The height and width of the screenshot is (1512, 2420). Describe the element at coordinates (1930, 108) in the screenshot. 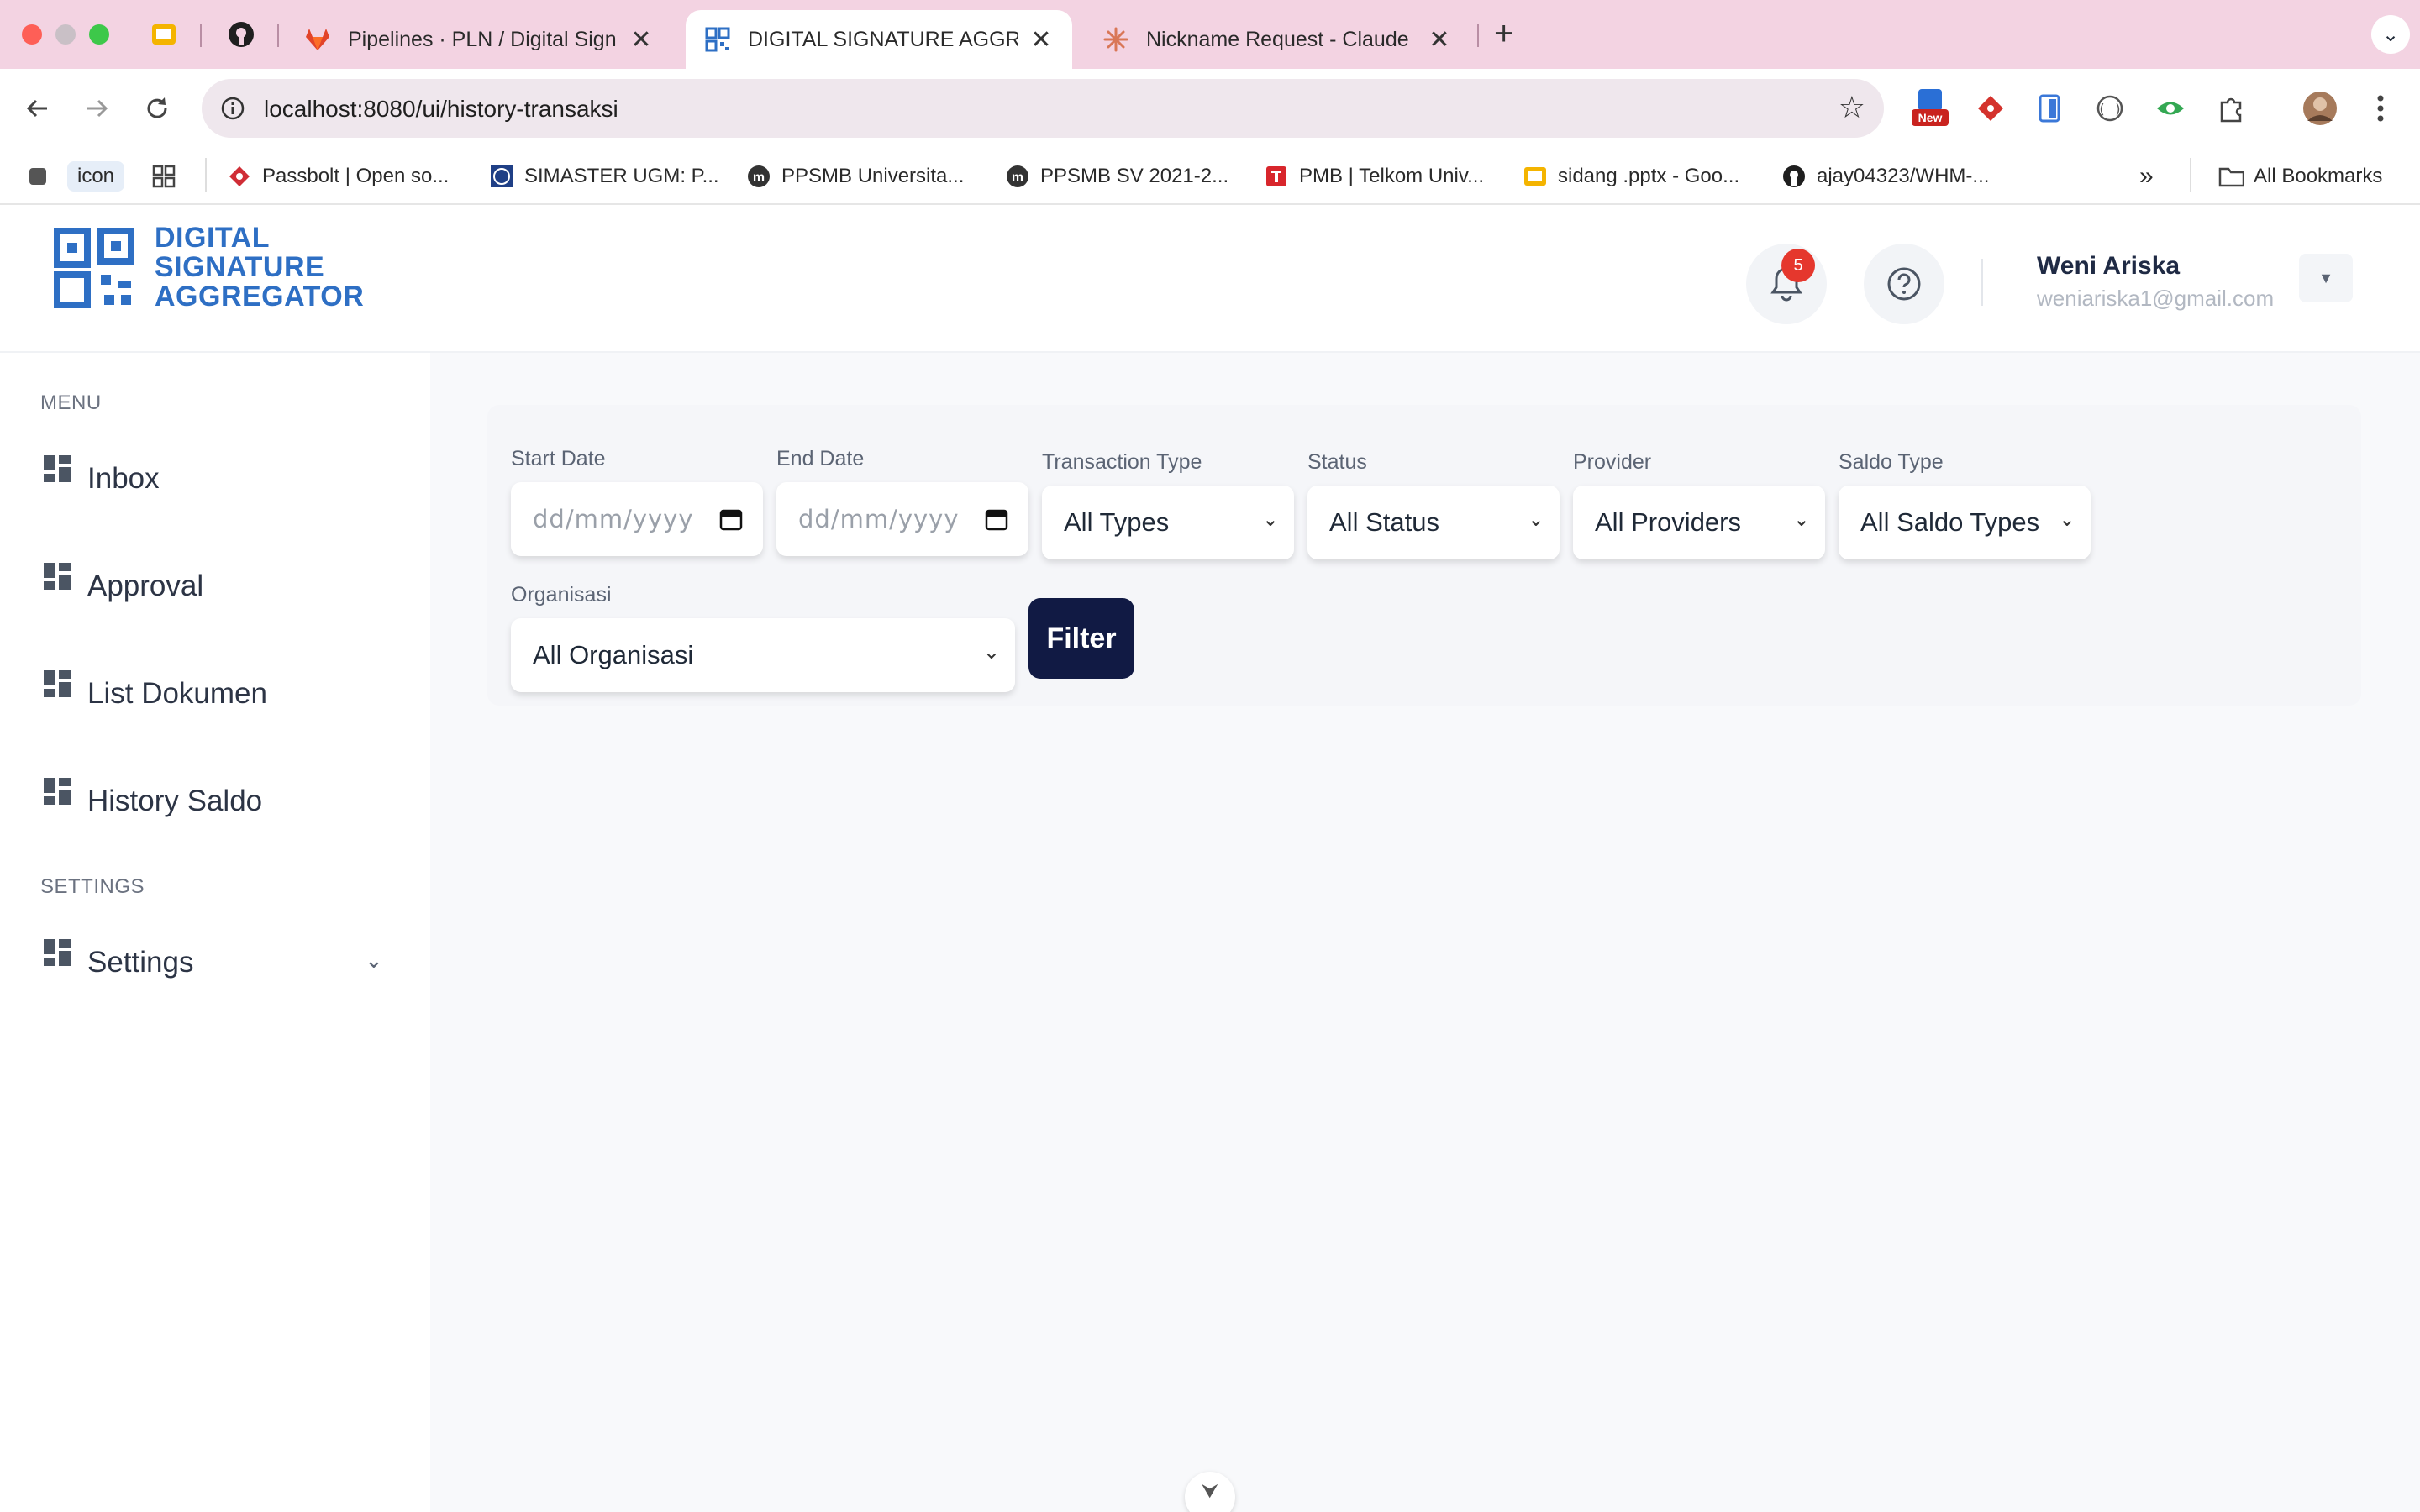

I see `extension-new: New` at that location.